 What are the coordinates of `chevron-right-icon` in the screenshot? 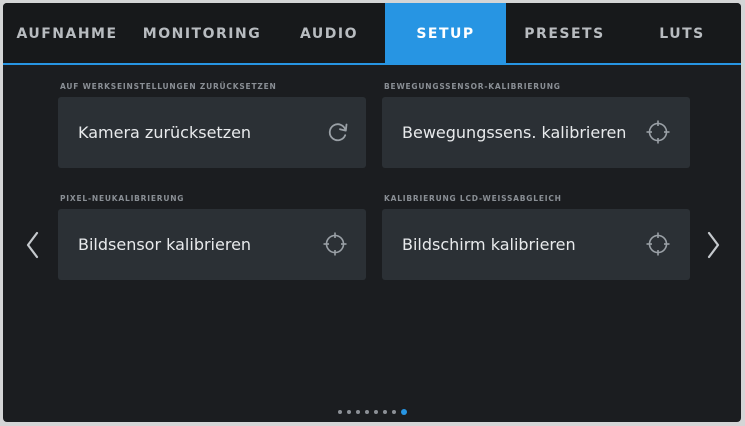 It's located at (713, 245).